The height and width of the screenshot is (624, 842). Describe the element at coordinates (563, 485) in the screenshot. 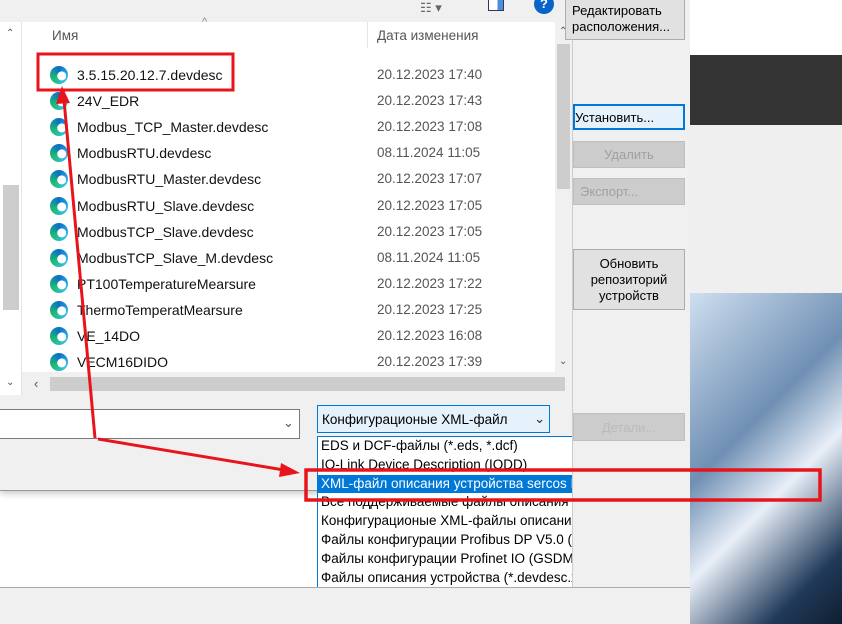

I see `highlight-box-filter` at that location.